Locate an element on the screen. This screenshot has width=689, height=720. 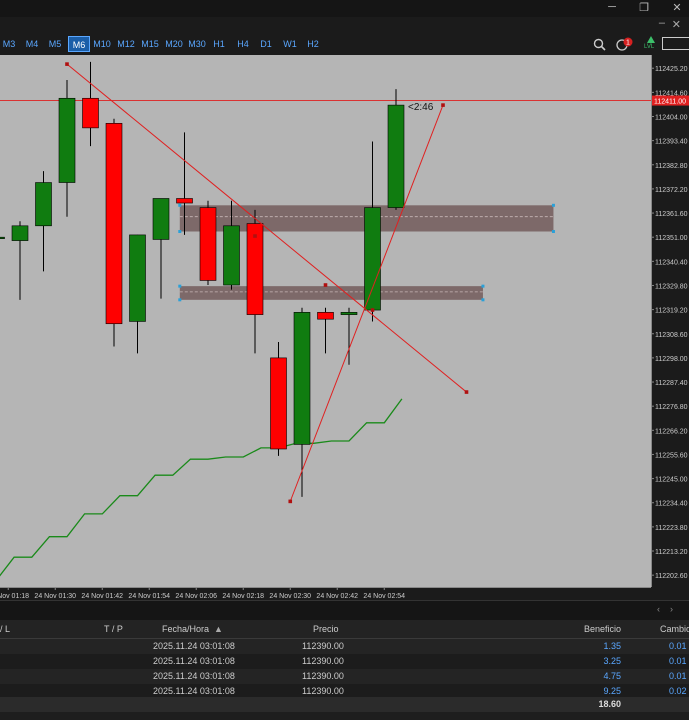
timeframe-m4: M4 is located at coordinates (32, 44).